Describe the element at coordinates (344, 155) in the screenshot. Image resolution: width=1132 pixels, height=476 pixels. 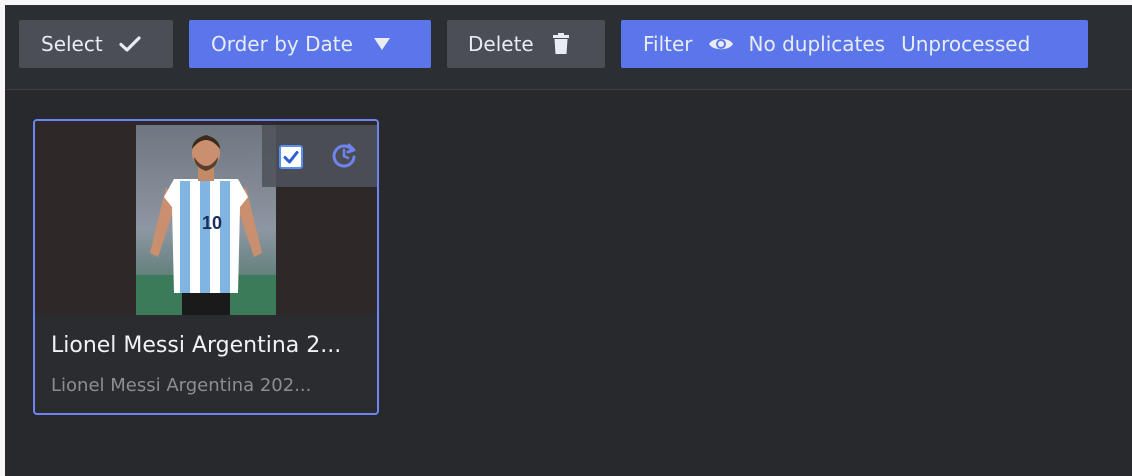
I see `refresh-icon` at that location.